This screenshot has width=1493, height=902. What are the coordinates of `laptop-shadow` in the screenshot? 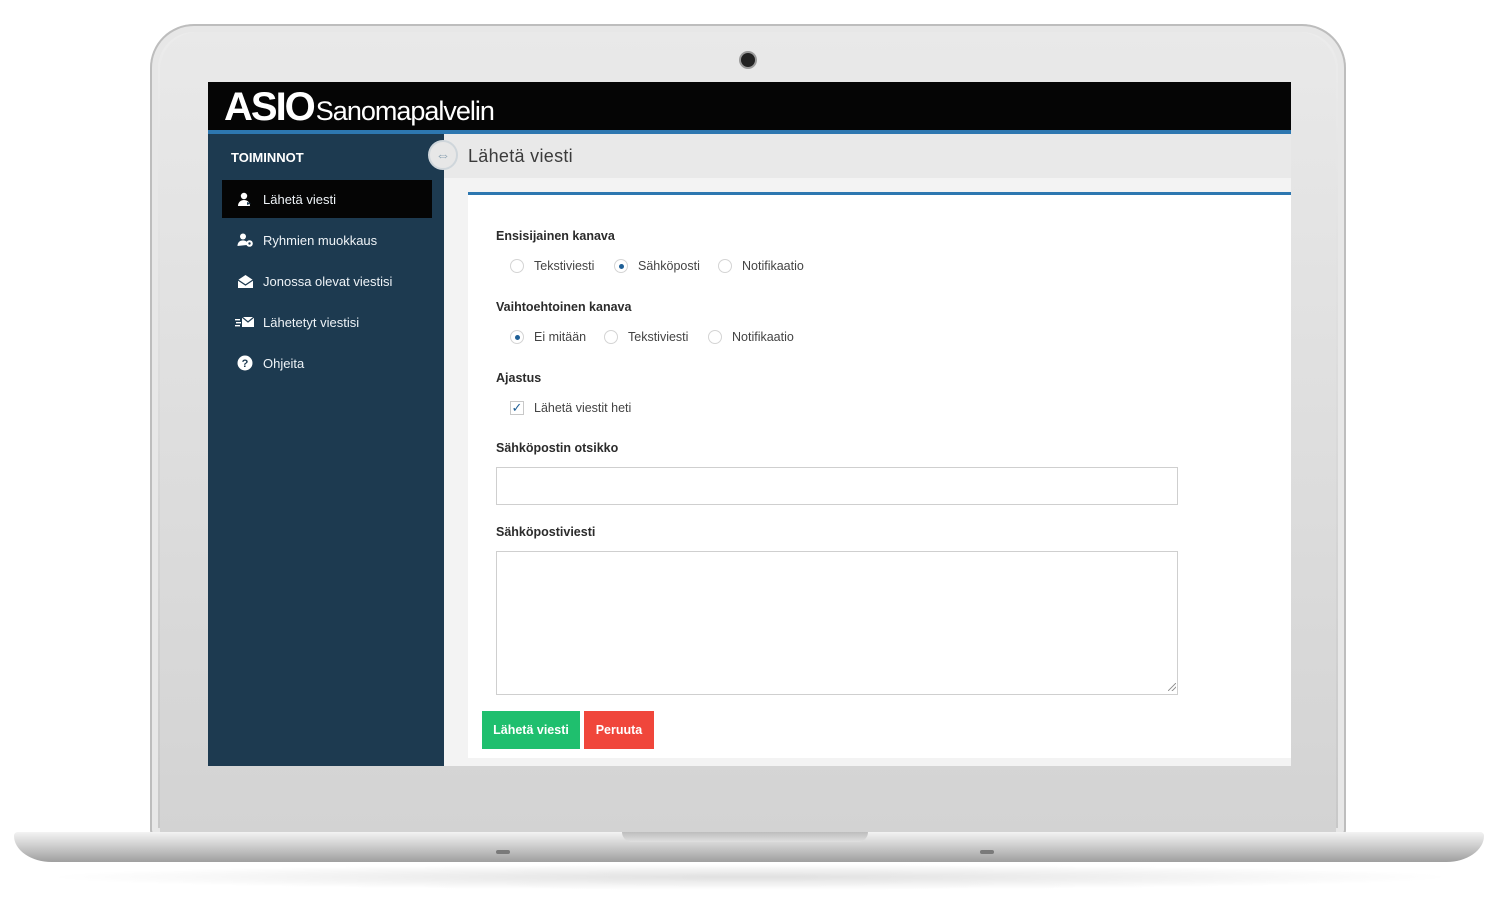 It's located at (750, 877).